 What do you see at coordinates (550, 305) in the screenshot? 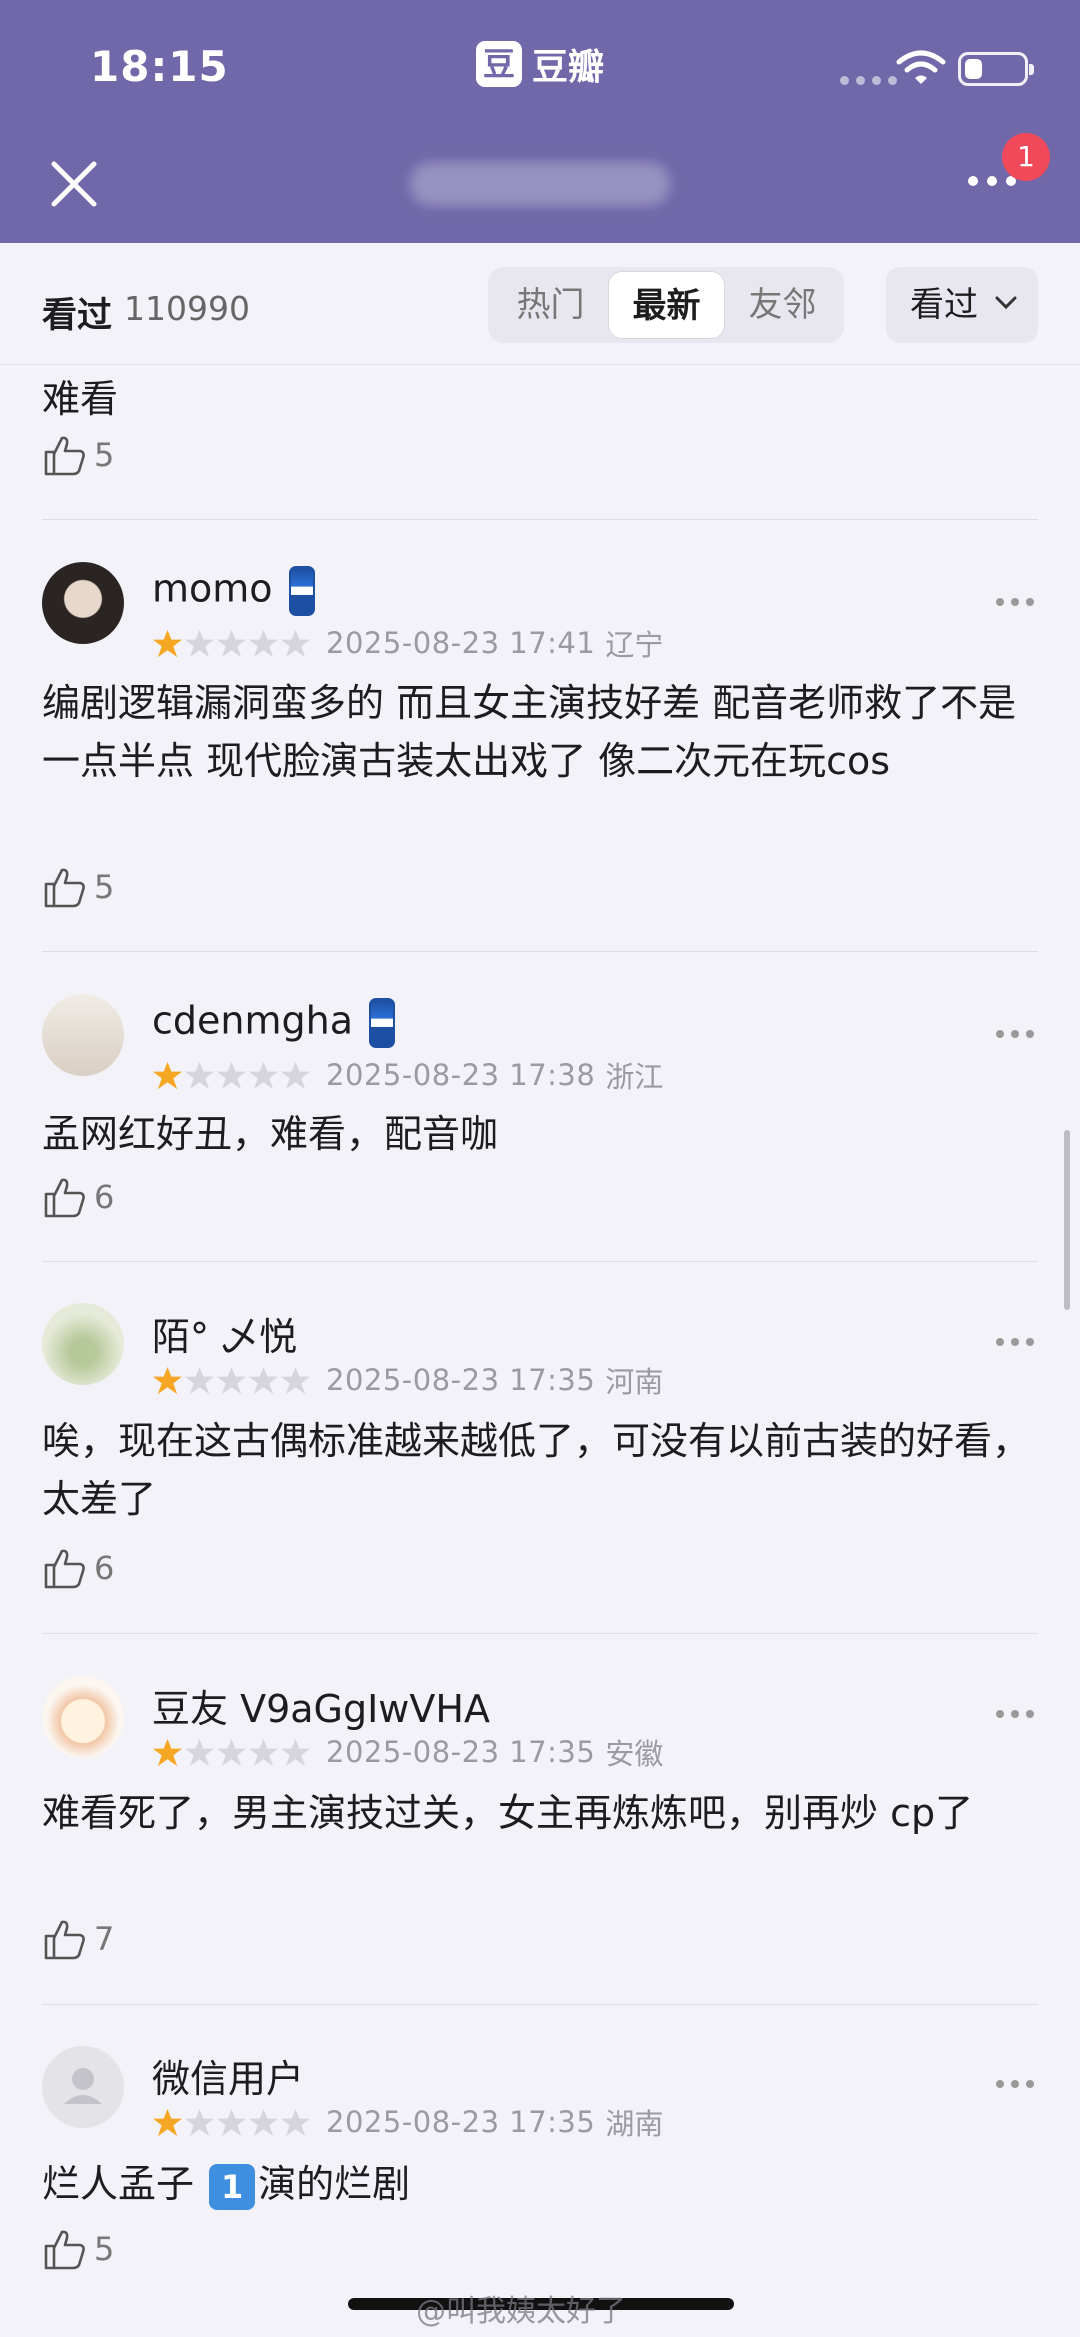
I see `tab-hot: 热门` at bounding box center [550, 305].